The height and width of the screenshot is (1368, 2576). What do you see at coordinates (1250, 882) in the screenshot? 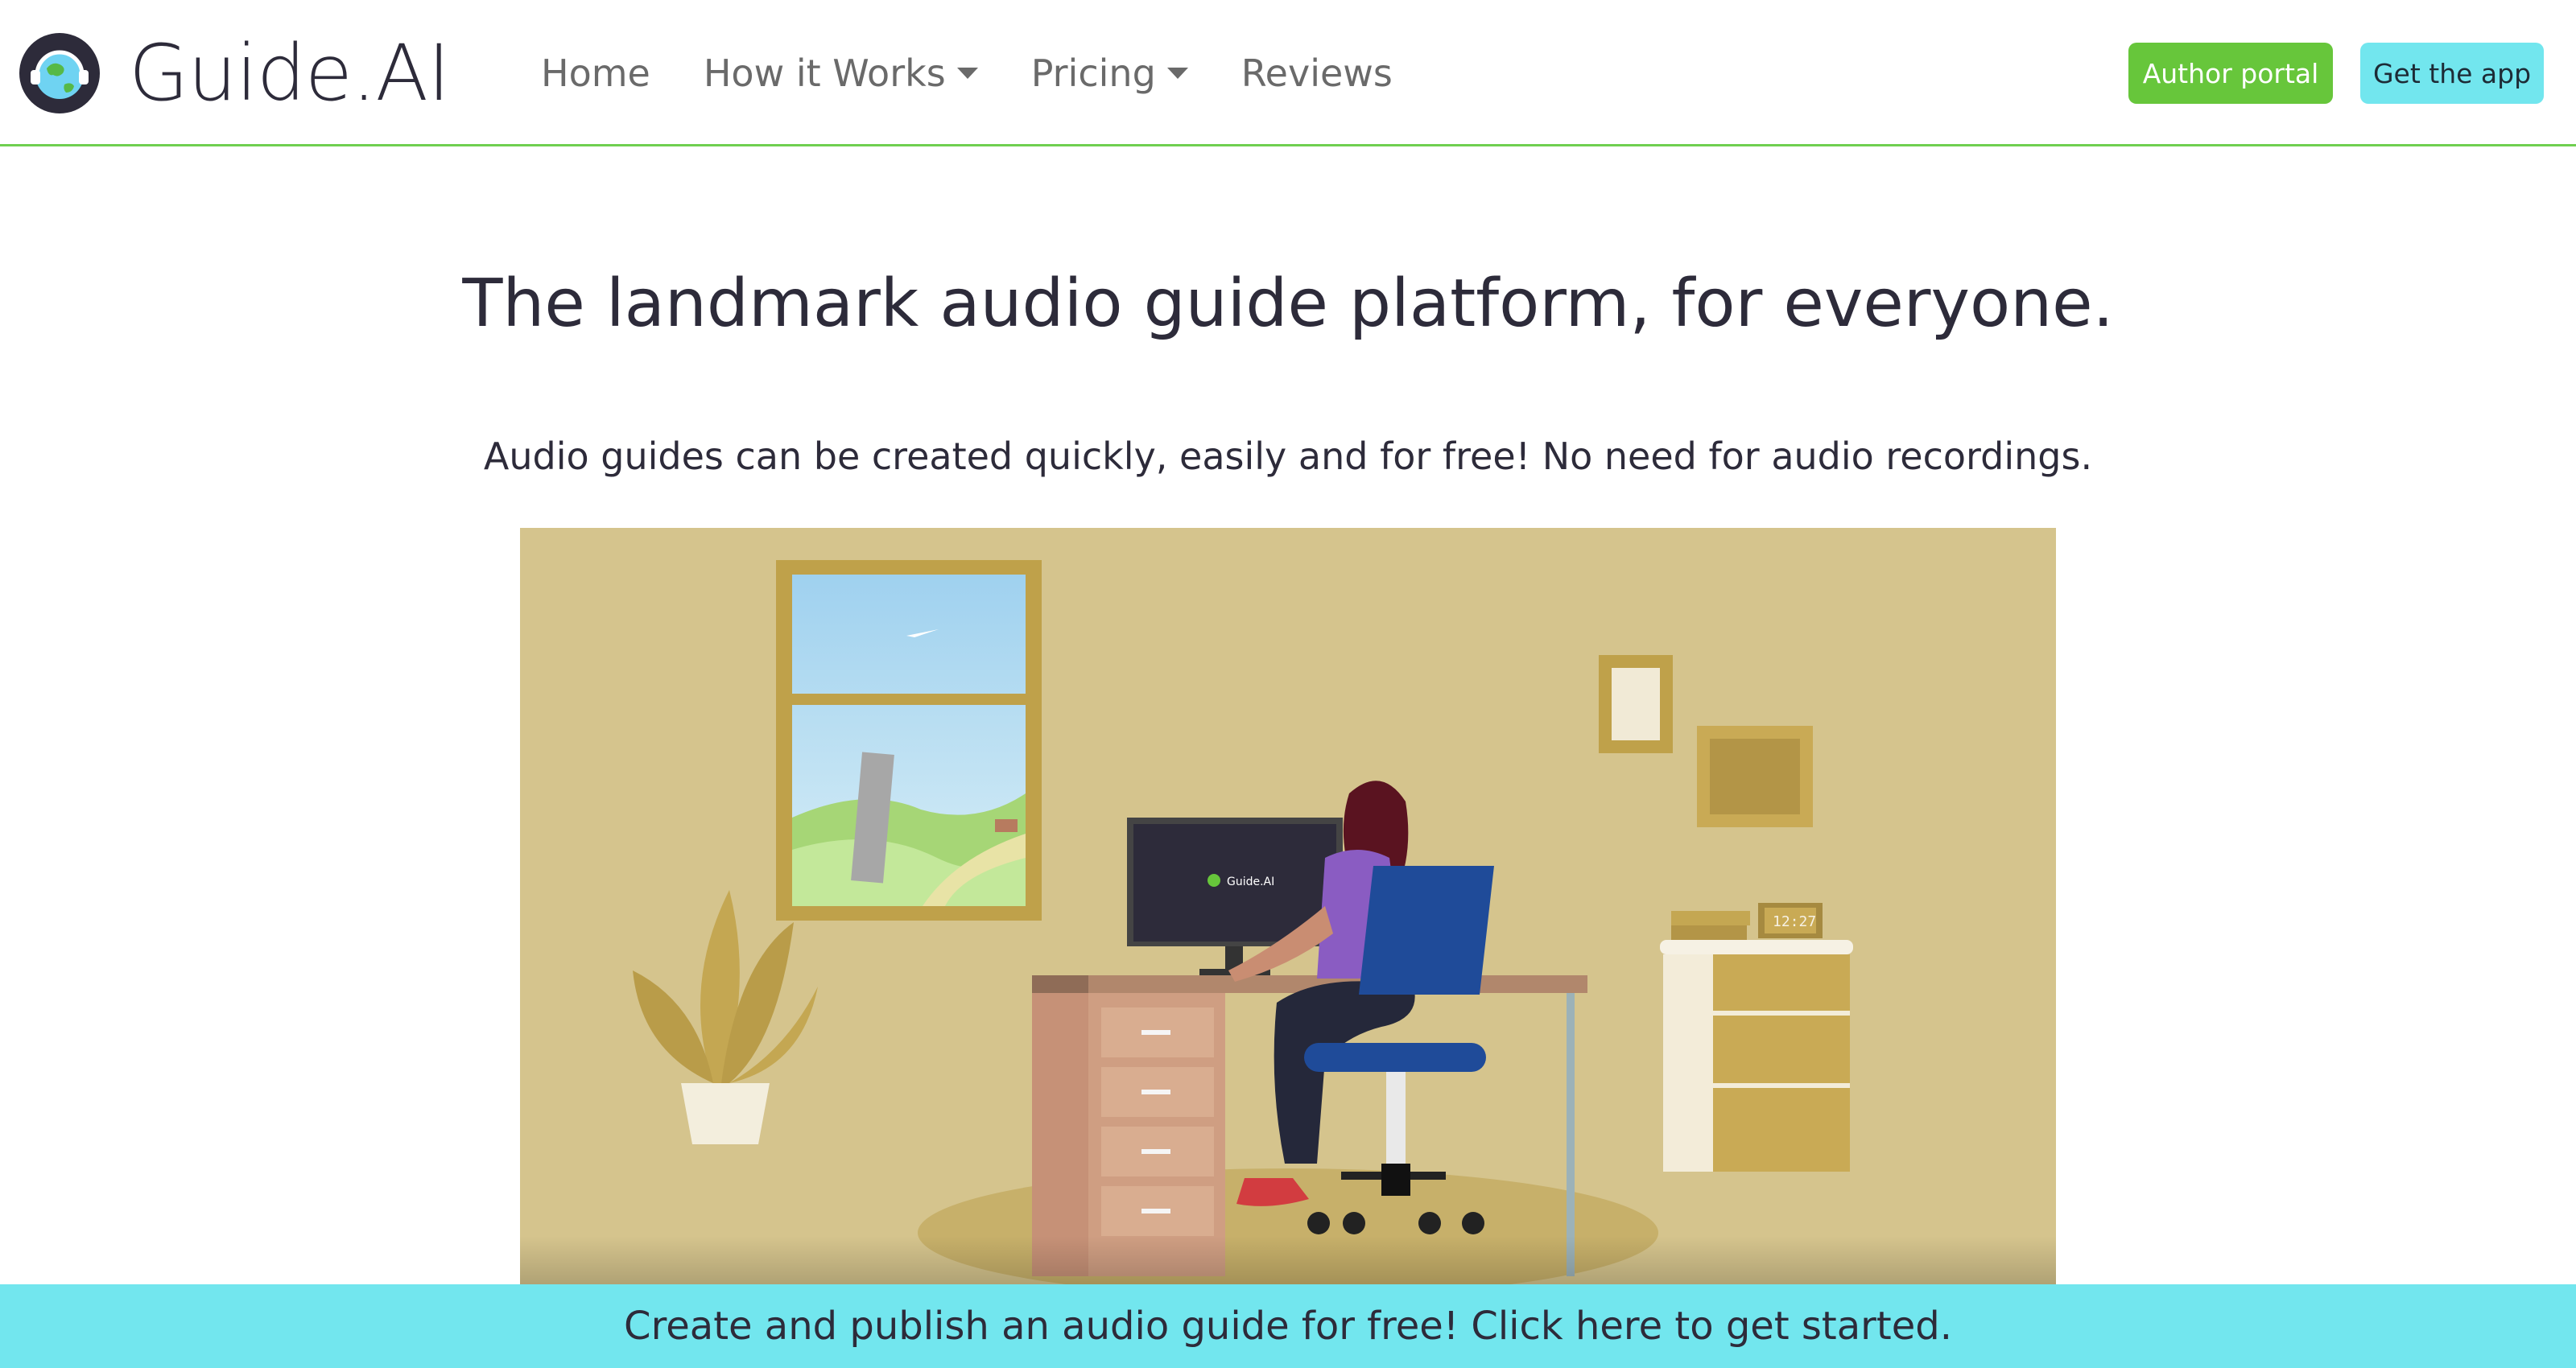
I see `monitor-brand-text: Guide.AI` at bounding box center [1250, 882].